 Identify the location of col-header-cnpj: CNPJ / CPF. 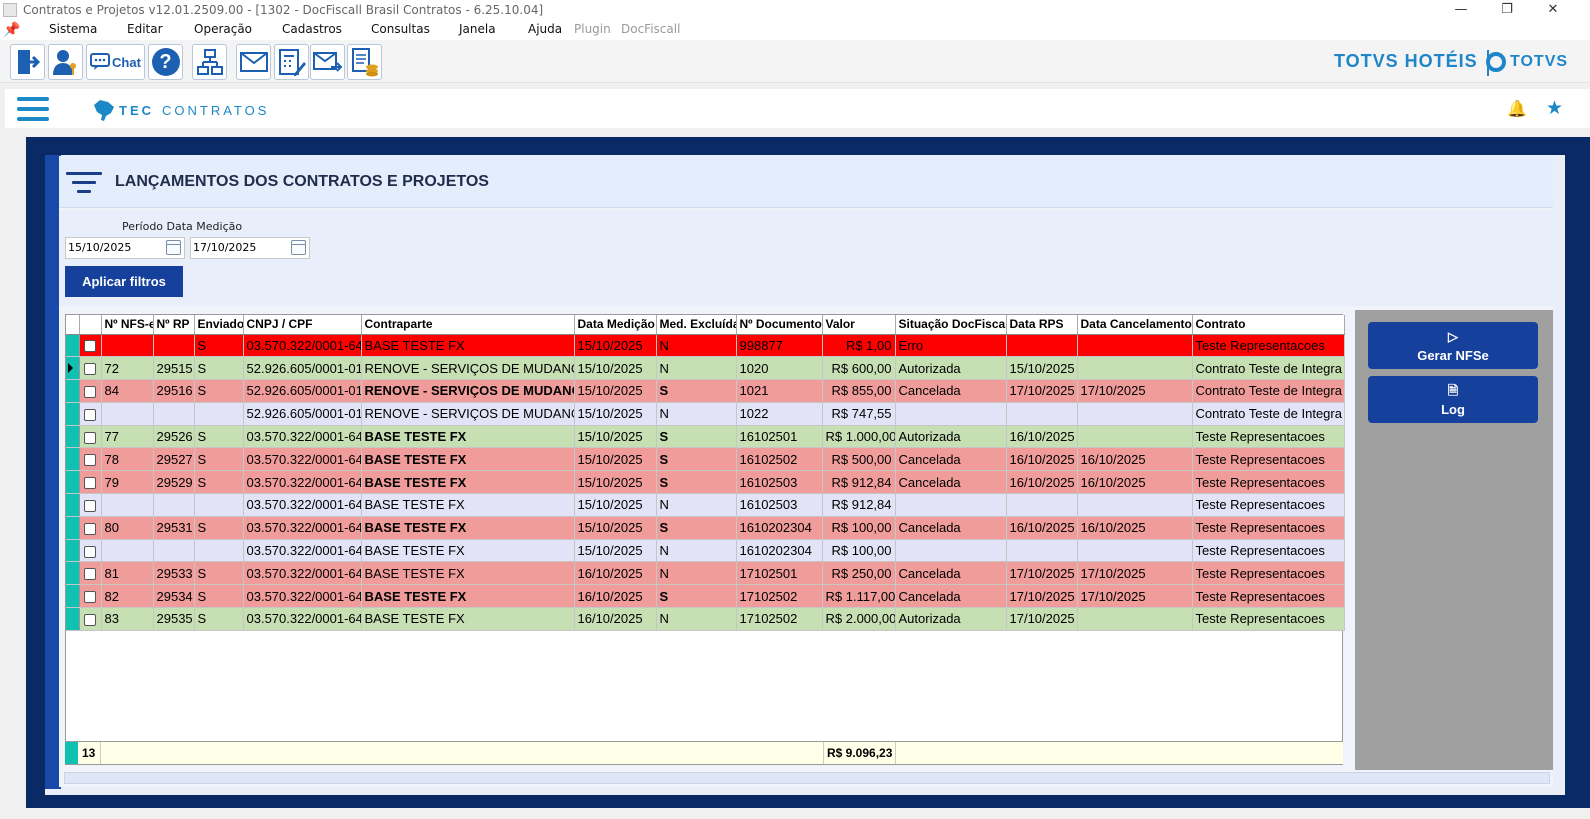
(302, 325).